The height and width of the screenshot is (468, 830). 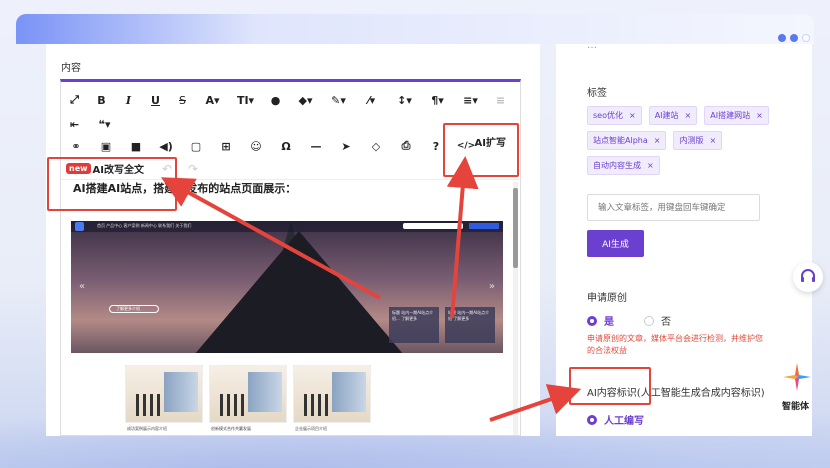 What do you see at coordinates (462, 237) in the screenshot?
I see `arrow-to-expand` at bounding box center [462, 237].